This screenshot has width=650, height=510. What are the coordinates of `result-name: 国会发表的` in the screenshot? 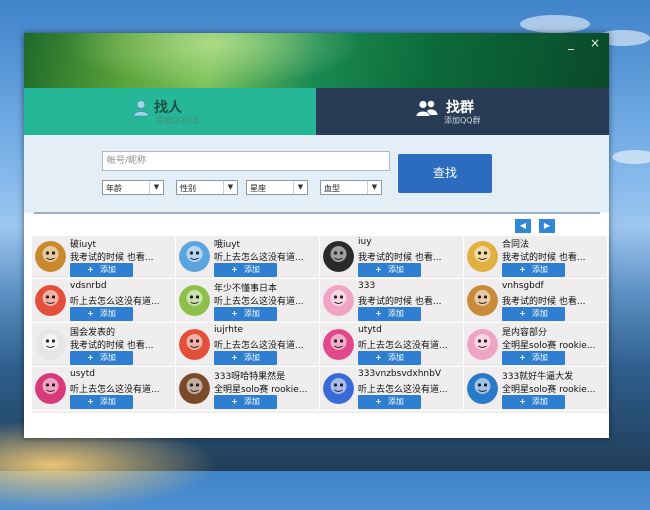 It's located at (93, 333).